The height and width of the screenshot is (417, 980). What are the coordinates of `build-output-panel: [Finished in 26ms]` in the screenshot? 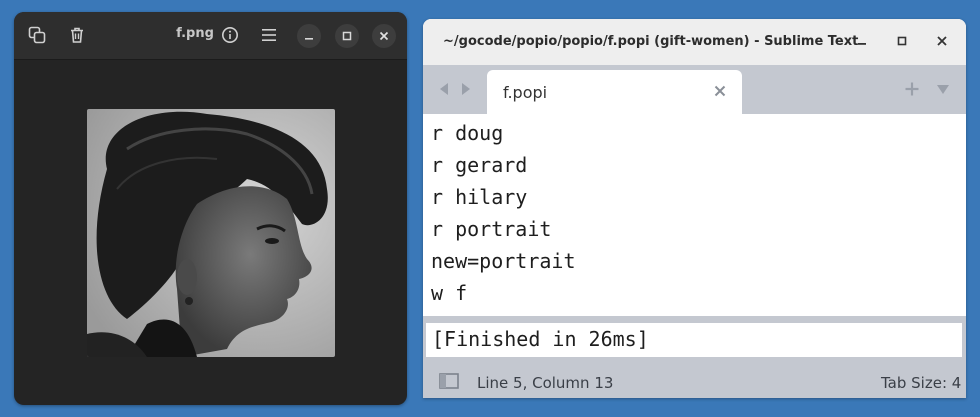 It's located at (694, 339).